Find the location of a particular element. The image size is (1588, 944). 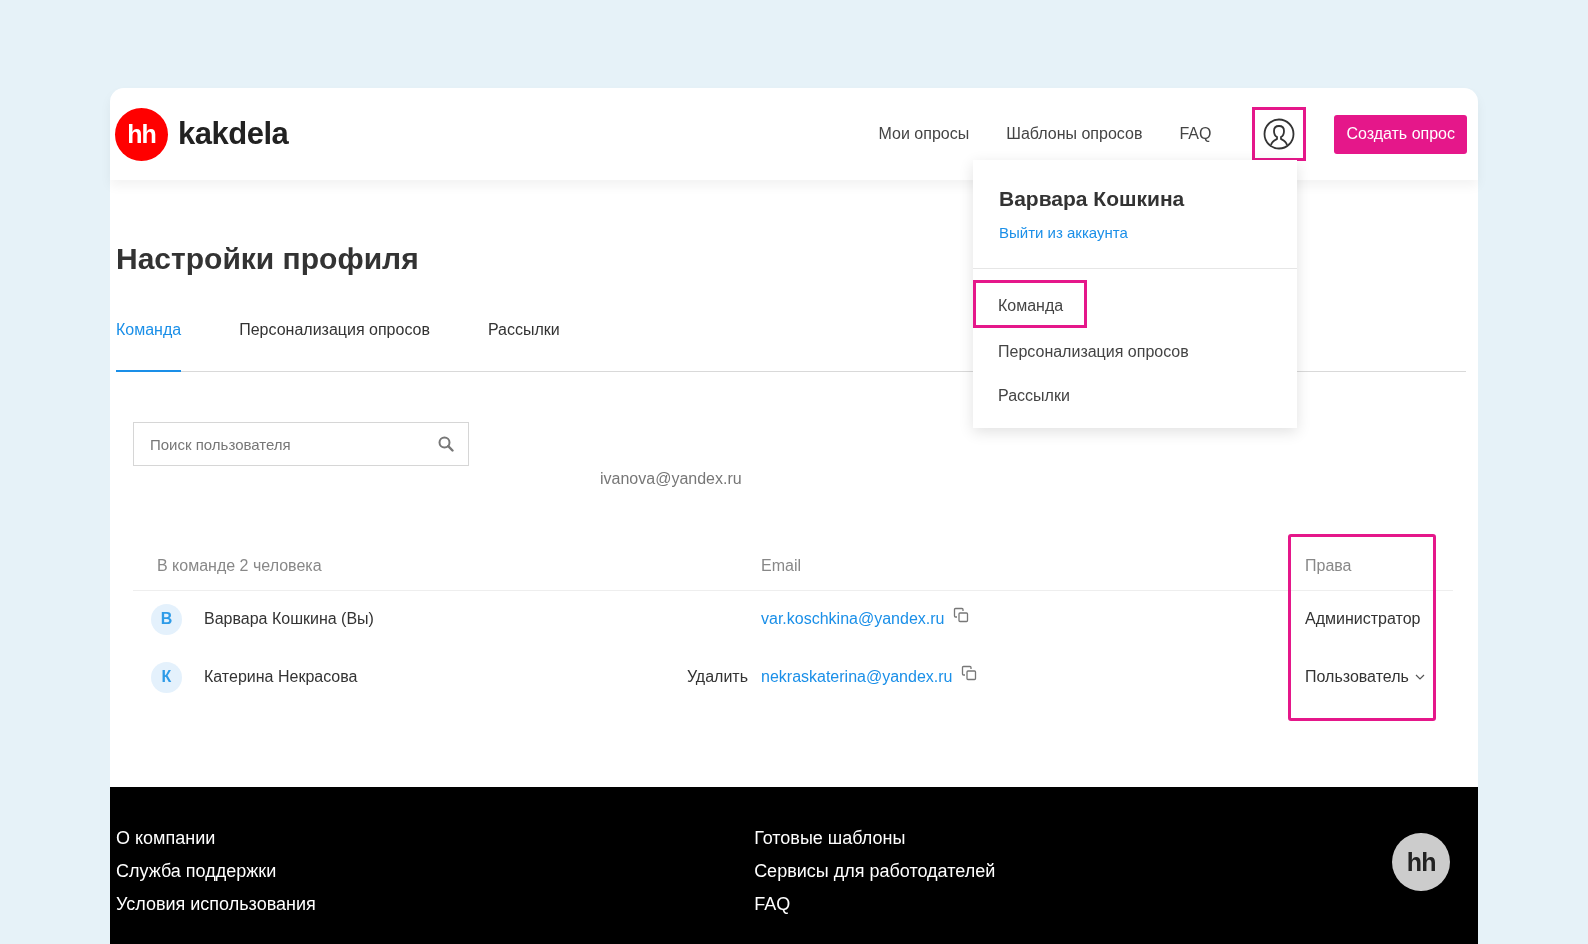

avatar-initial: В is located at coordinates (166, 619).